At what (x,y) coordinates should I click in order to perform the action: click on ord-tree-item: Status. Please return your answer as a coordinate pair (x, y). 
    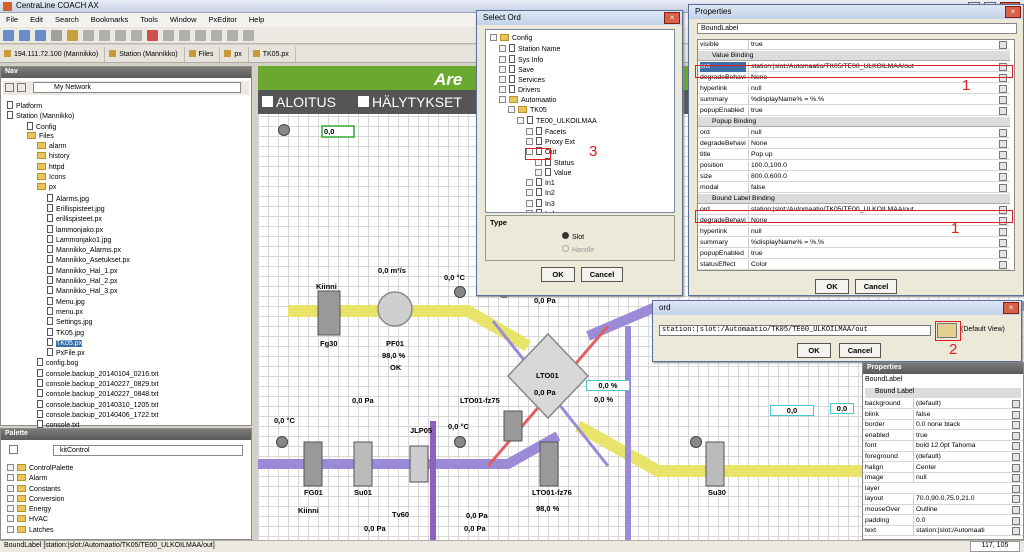
    Looking at the image, I should click on (582, 162).